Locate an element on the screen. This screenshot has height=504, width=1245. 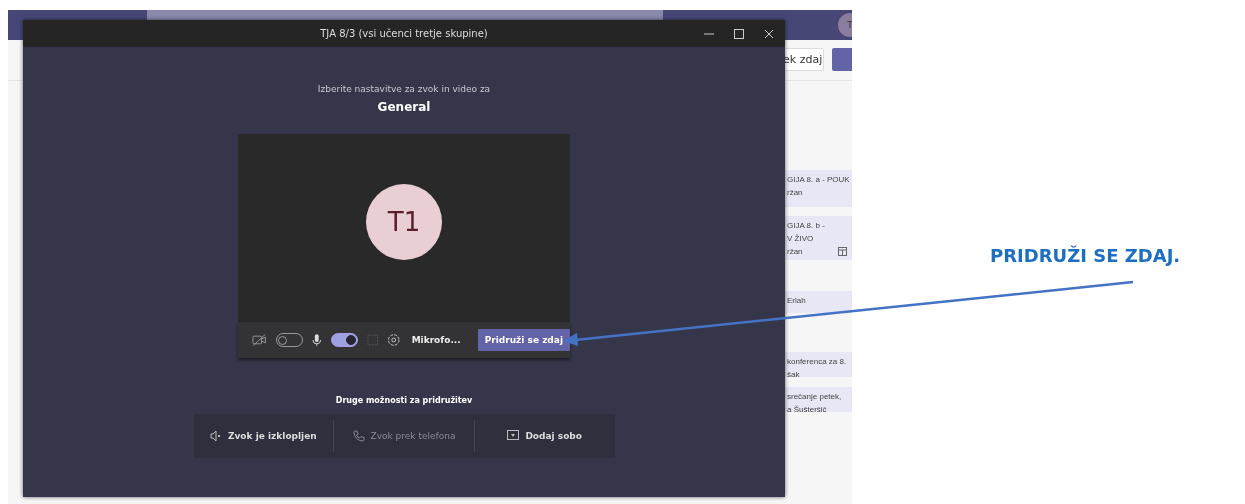
calendar-event: konferenca za 8. šak is located at coordinates (818, 364).